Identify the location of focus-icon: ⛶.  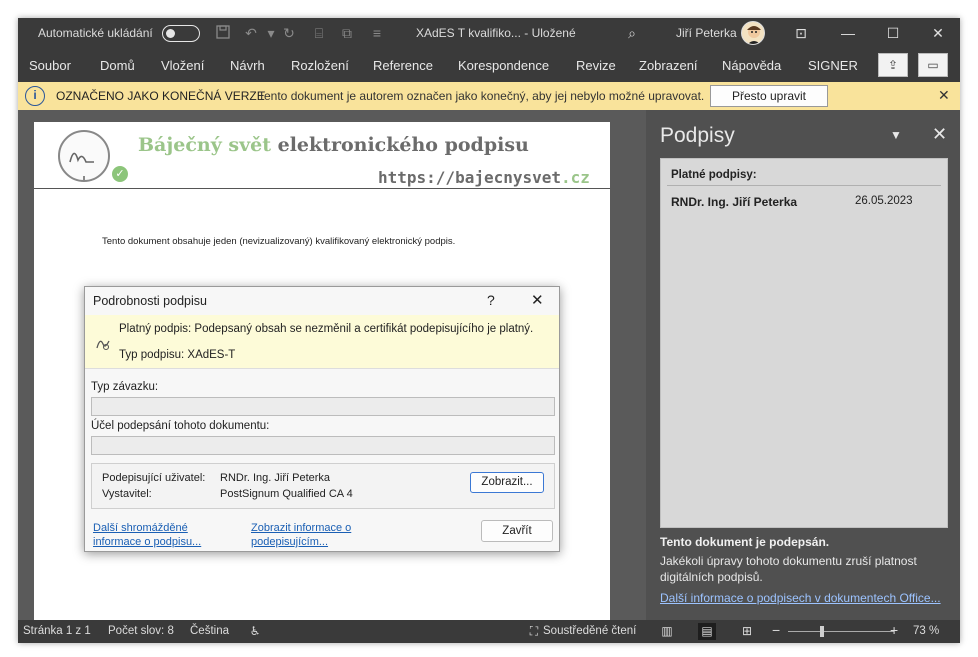
(534, 631).